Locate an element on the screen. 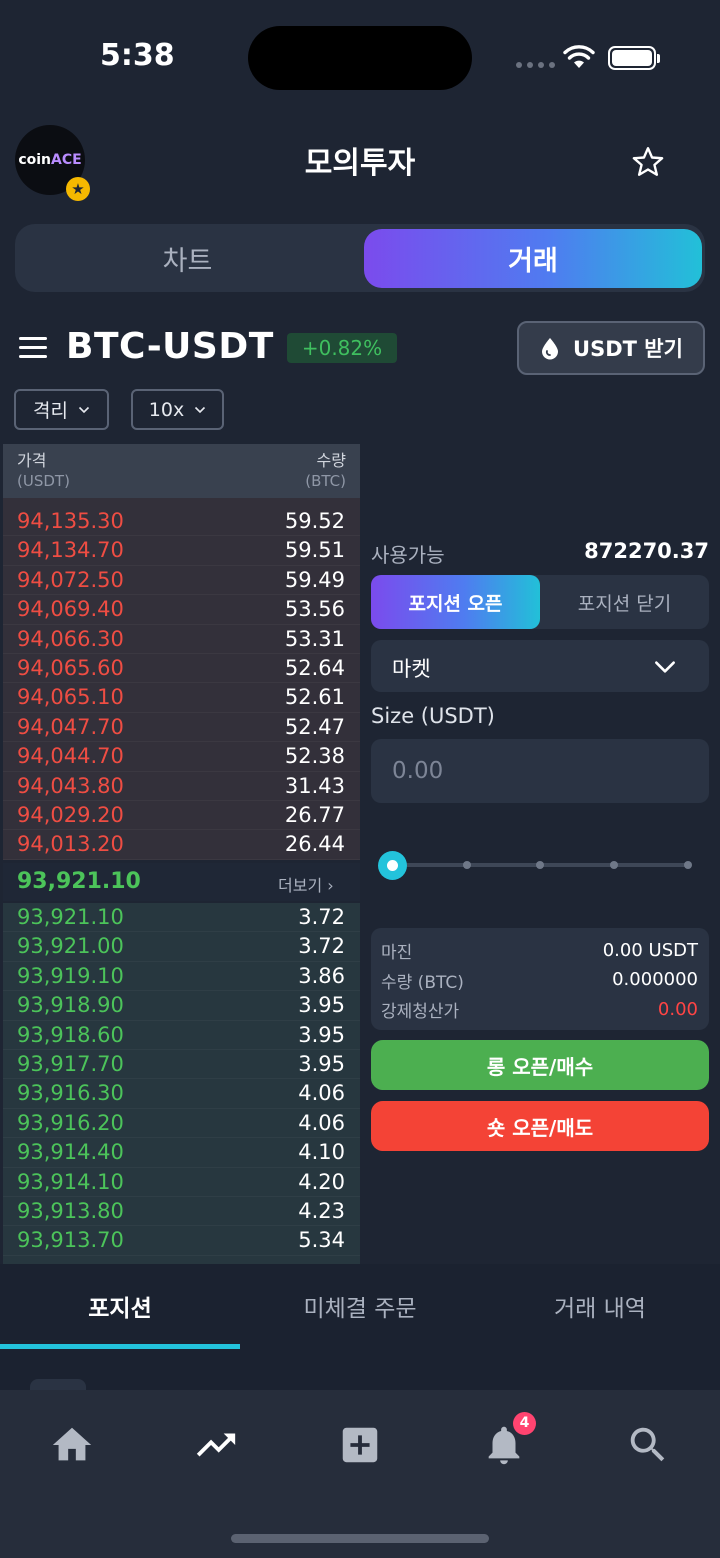  bid-price: 93,916.20 is located at coordinates (70, 1122).